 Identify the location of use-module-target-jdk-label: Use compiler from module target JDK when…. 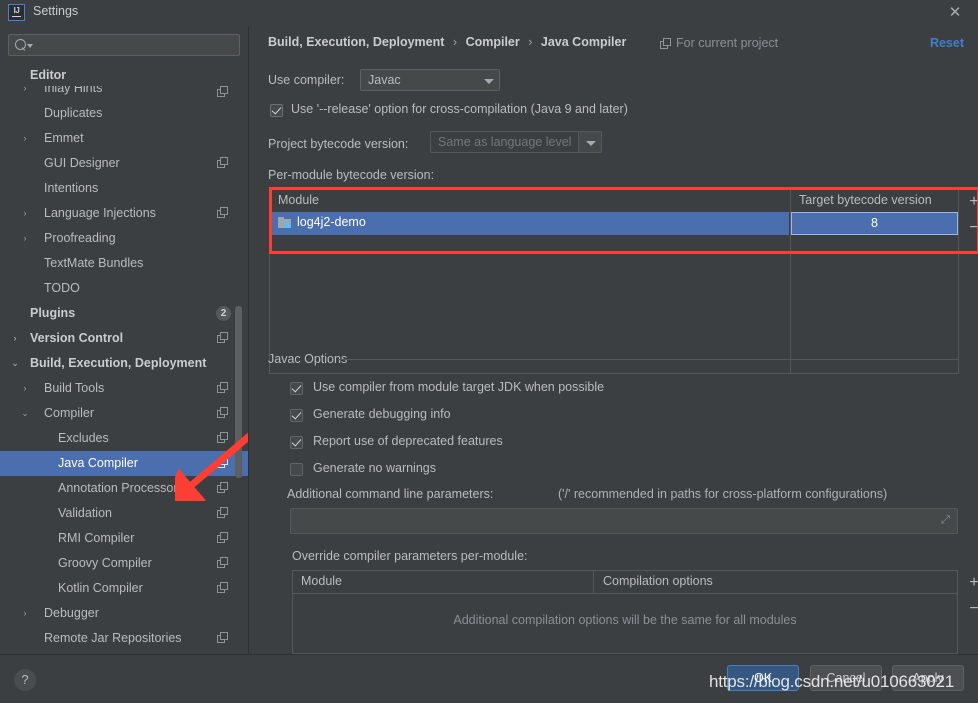
(459, 387).